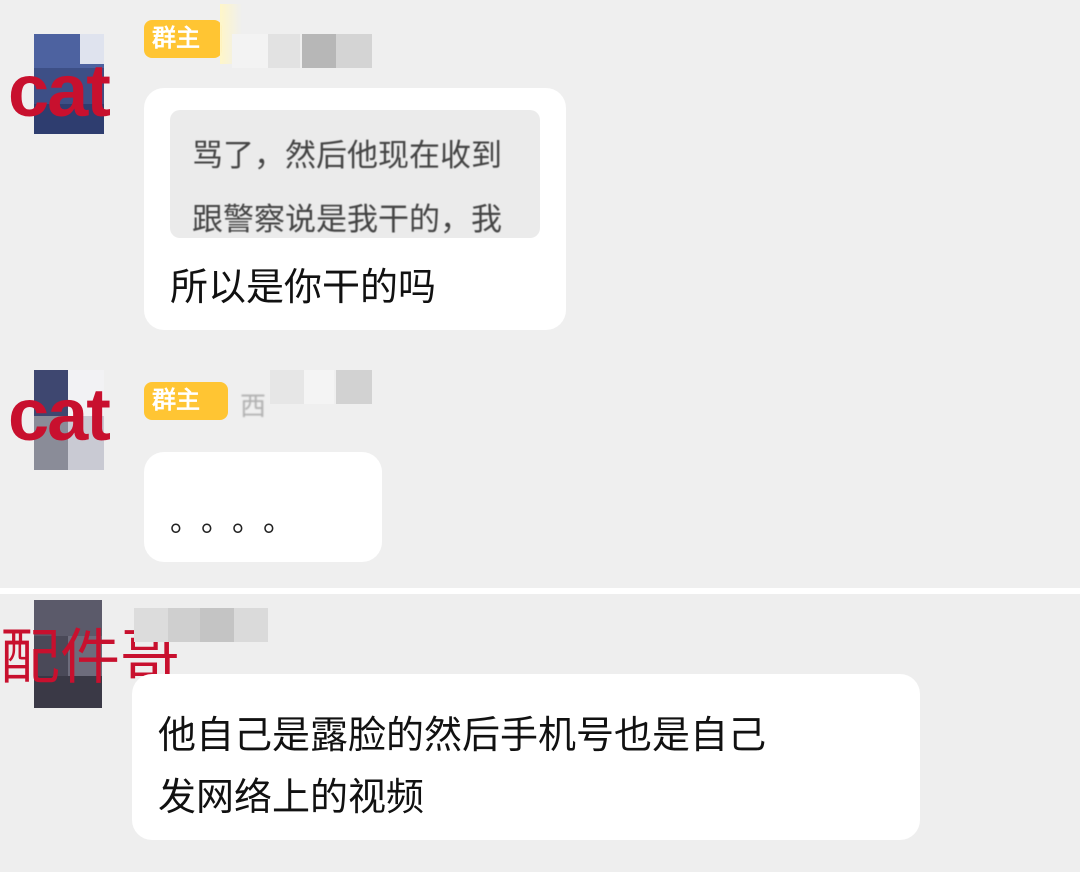  I want to click on message-line: 发网络上的视频, so click(291, 797).